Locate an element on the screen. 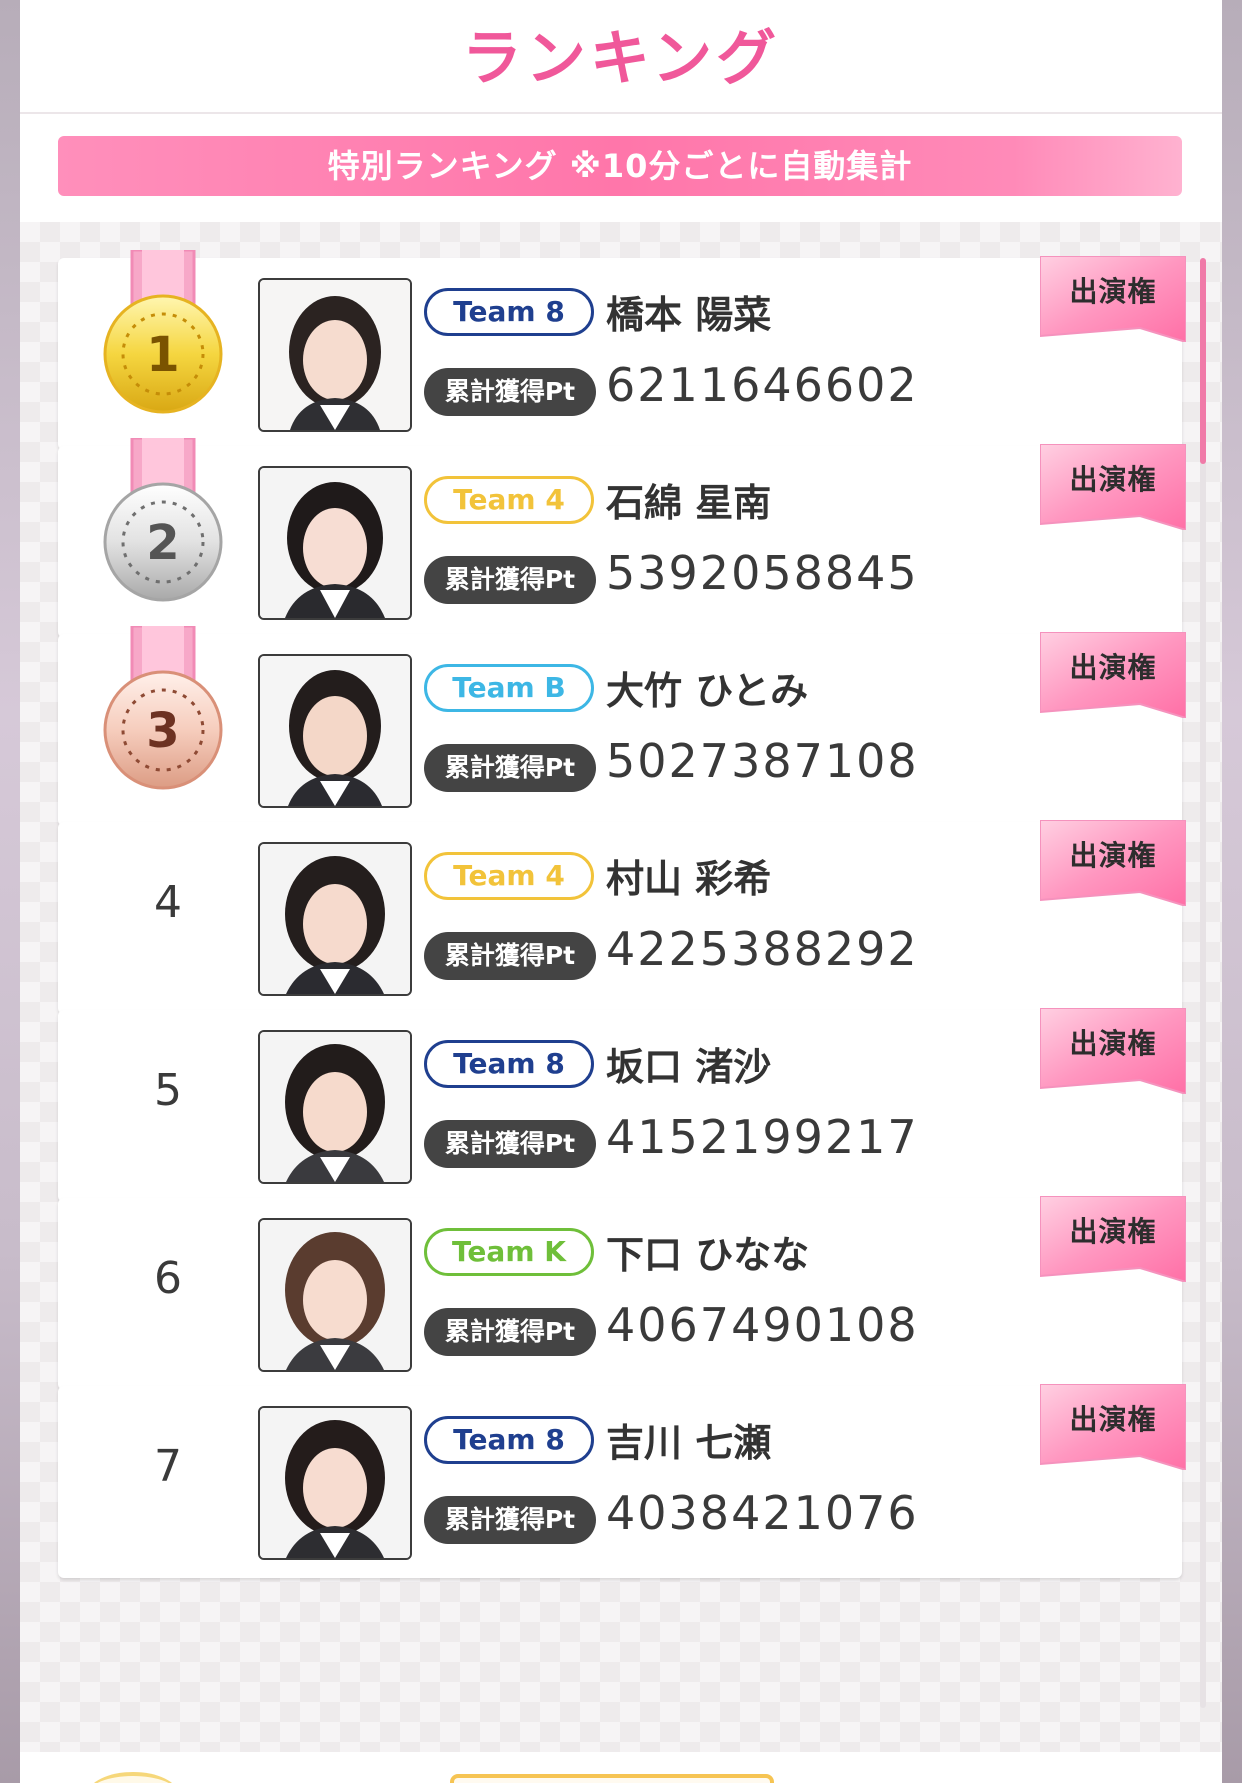 This screenshot has height=1783, width=1242. medal-icon-peek is located at coordinates (133, 1777).